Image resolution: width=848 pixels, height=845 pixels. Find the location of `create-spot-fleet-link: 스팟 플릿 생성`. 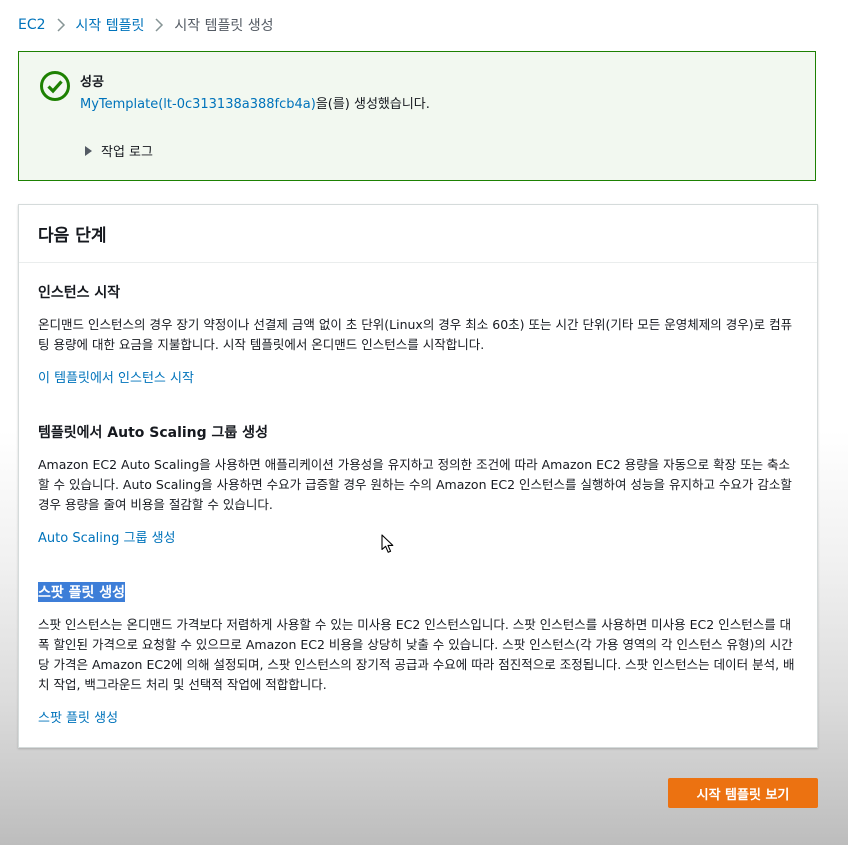

create-spot-fleet-link: 스팟 플릿 생성 is located at coordinates (78, 716).